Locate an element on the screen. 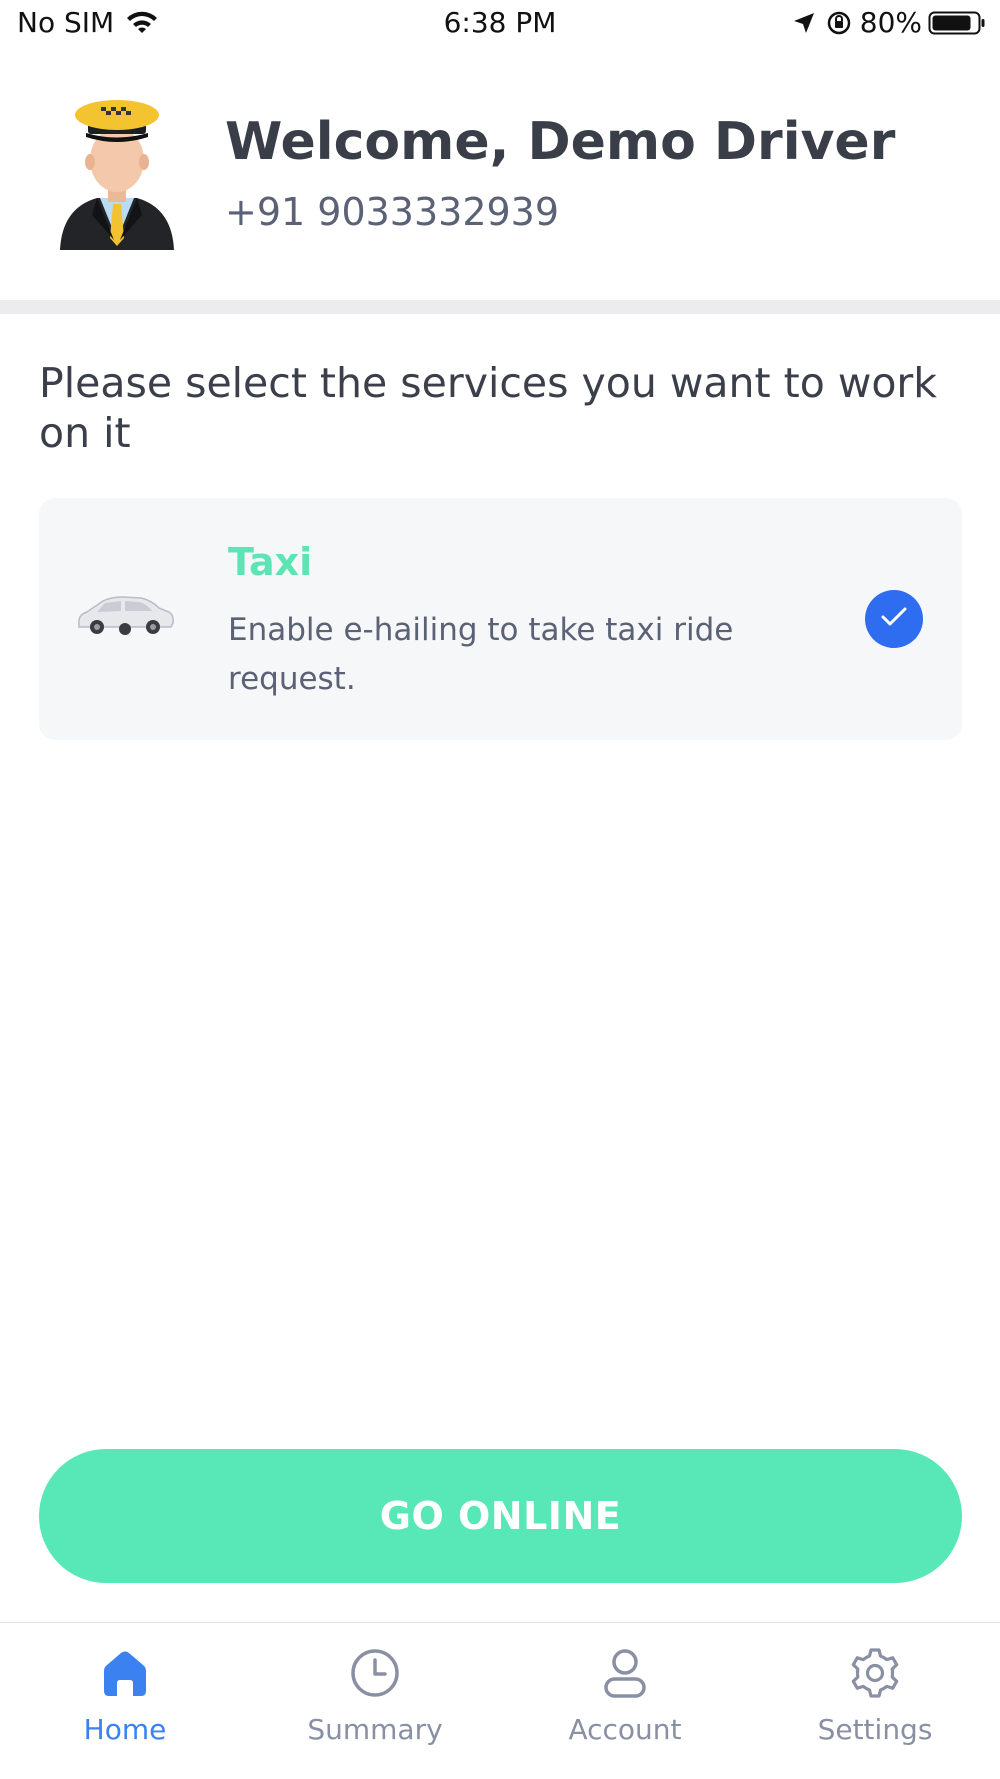 The image size is (1000, 1779). battery-icon is located at coordinates (957, 23).